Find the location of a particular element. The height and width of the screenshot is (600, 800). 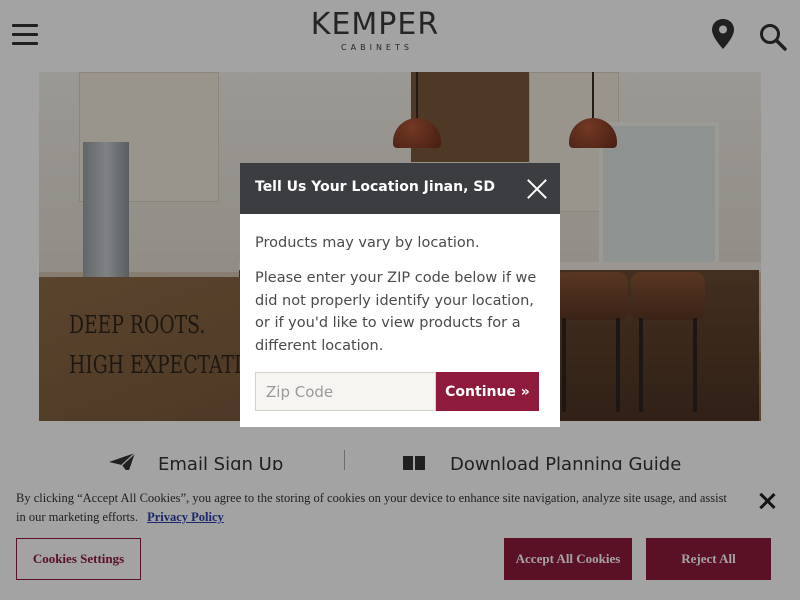

modal-notice-text: Products may vary by location. is located at coordinates (367, 243).